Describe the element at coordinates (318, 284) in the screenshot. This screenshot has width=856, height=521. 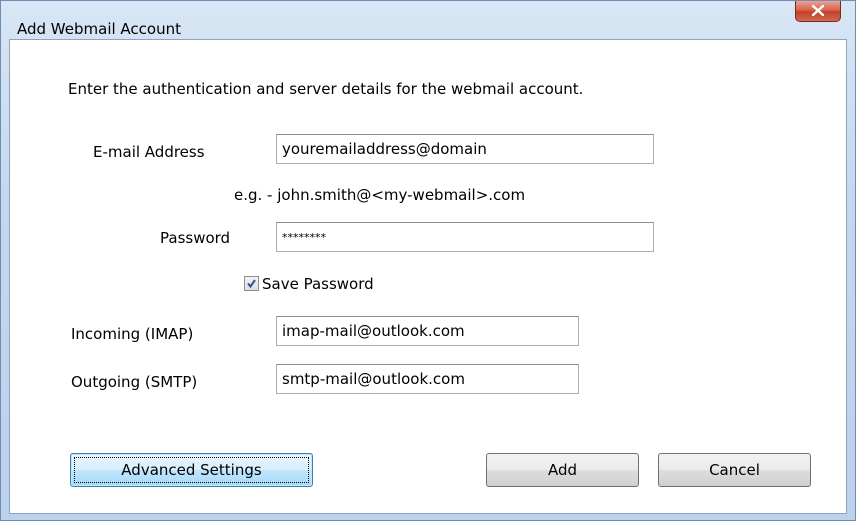
I see `save-password-label: Save Password` at that location.